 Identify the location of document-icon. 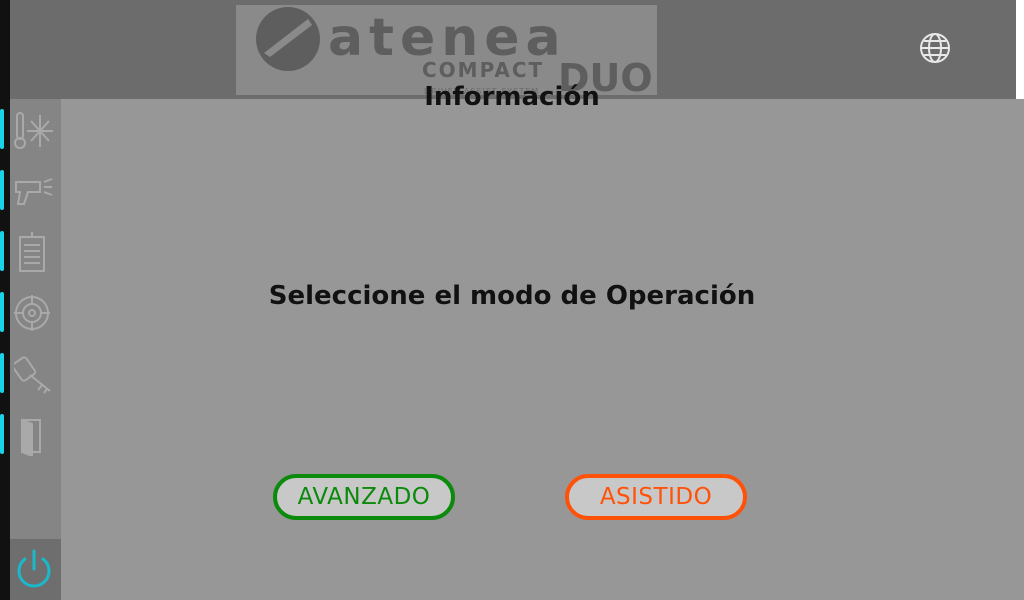
(32, 252).